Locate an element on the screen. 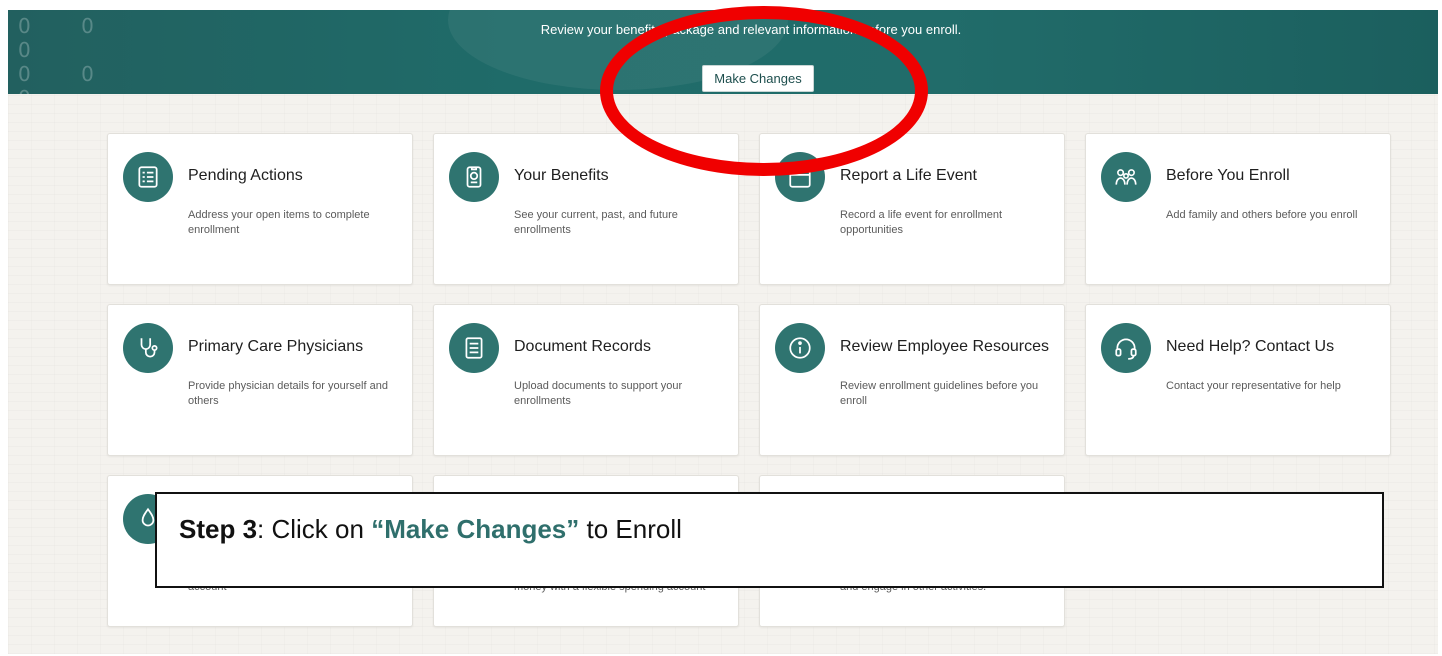  card-title: Primary Care Physicians is located at coordinates (276, 346).